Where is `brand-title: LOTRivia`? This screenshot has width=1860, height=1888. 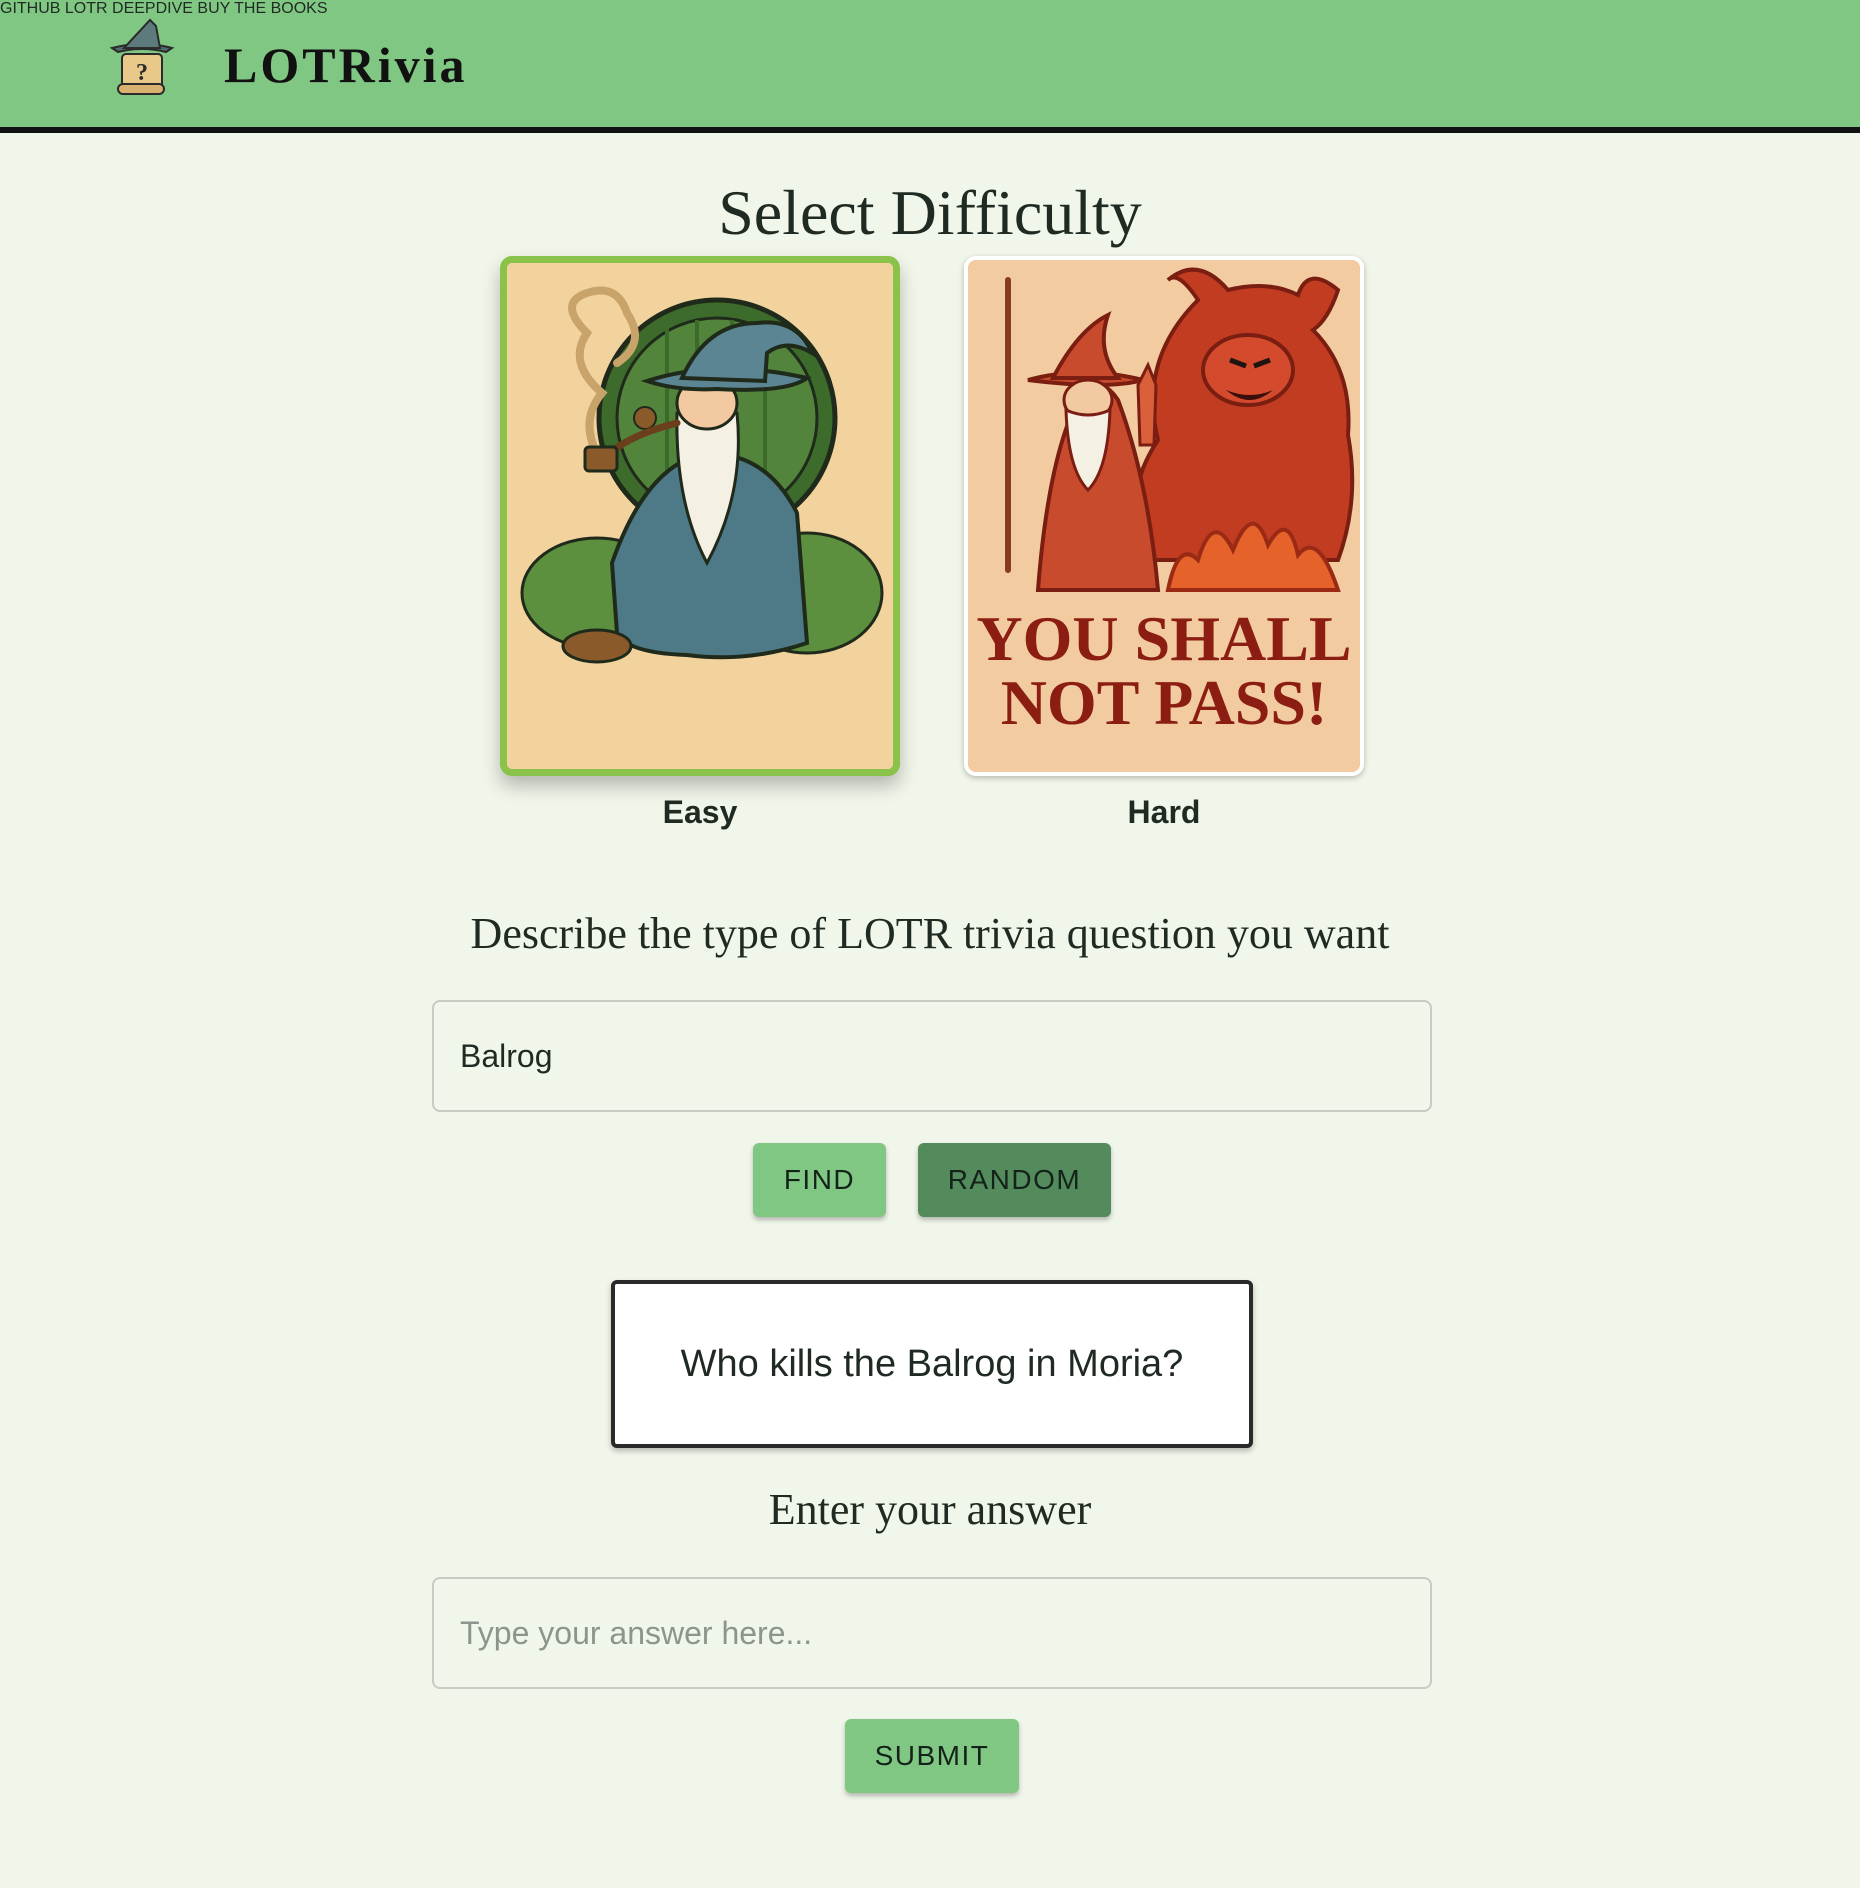
brand-title: LOTRivia is located at coordinates (345, 65).